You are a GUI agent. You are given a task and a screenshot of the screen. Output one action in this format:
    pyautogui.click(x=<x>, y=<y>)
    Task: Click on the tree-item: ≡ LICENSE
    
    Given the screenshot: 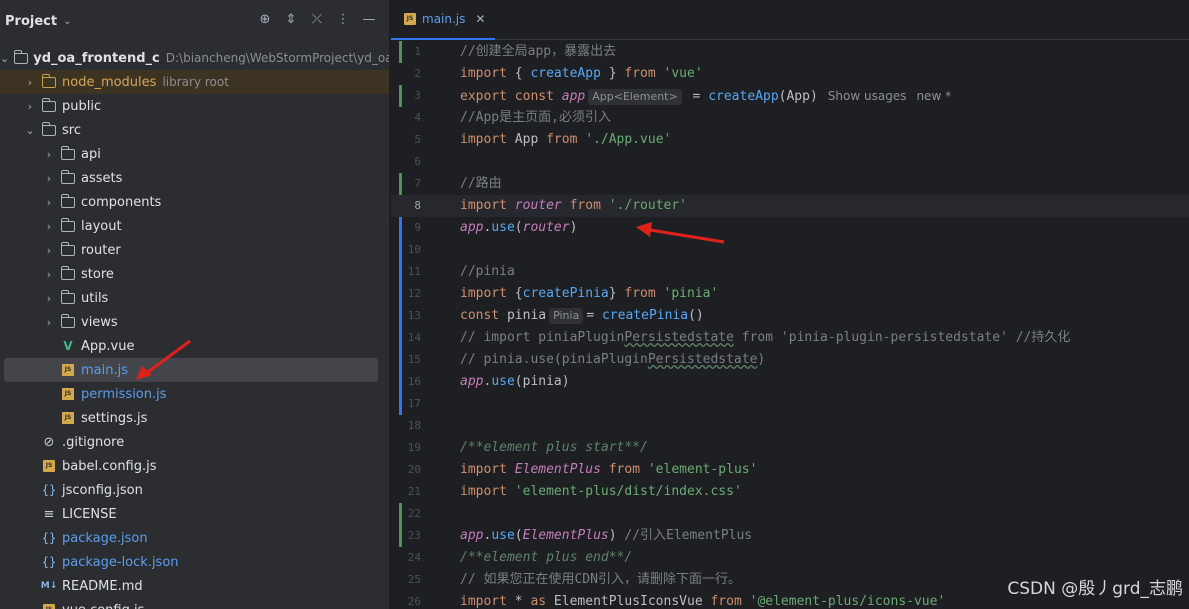 What is the action you would take?
    pyautogui.click(x=194, y=514)
    